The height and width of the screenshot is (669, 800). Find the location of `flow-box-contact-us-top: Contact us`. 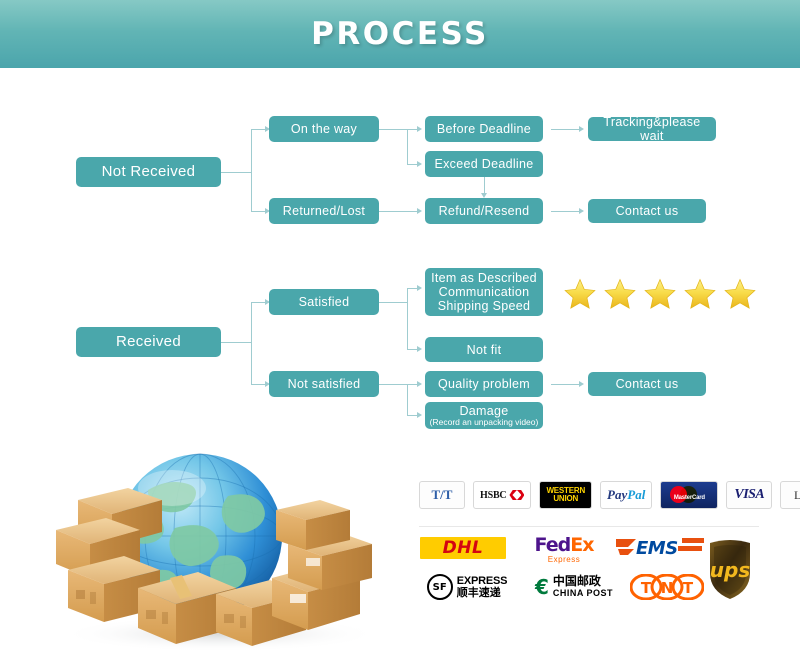

flow-box-contact-us-top: Contact us is located at coordinates (647, 211).